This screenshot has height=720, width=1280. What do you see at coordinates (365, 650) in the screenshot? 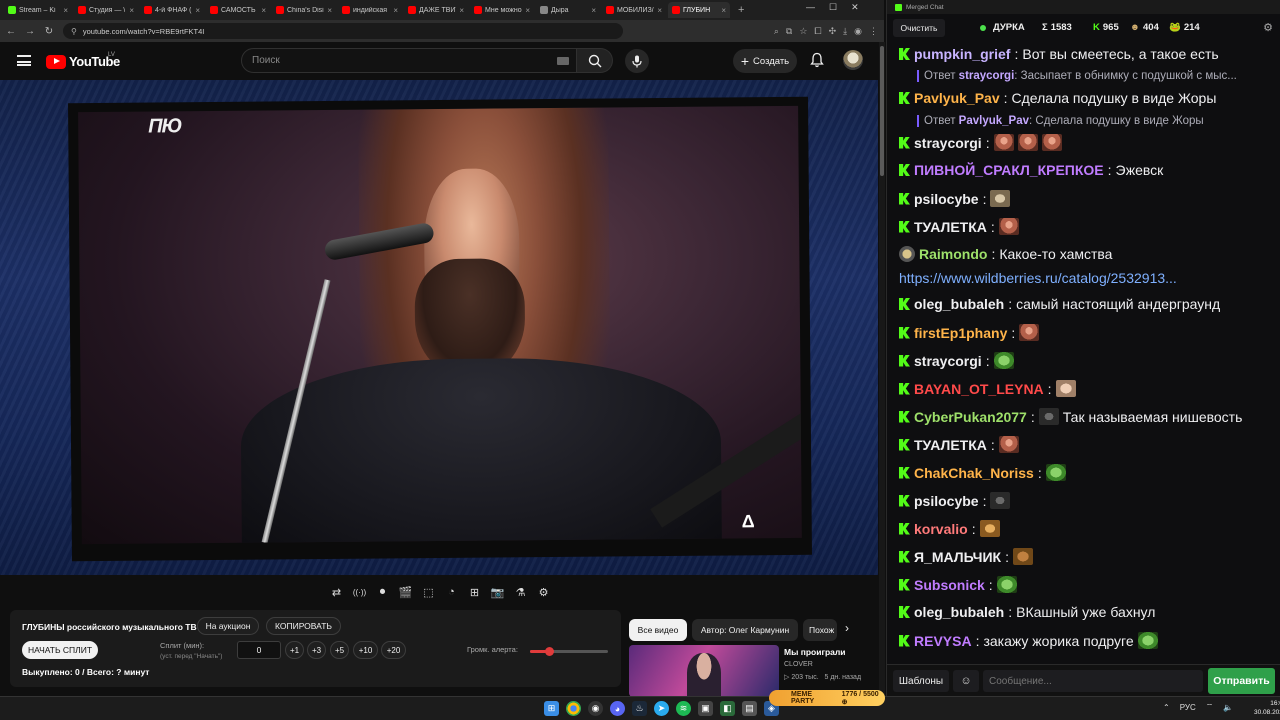
I see `increment-button: +10` at bounding box center [365, 650].